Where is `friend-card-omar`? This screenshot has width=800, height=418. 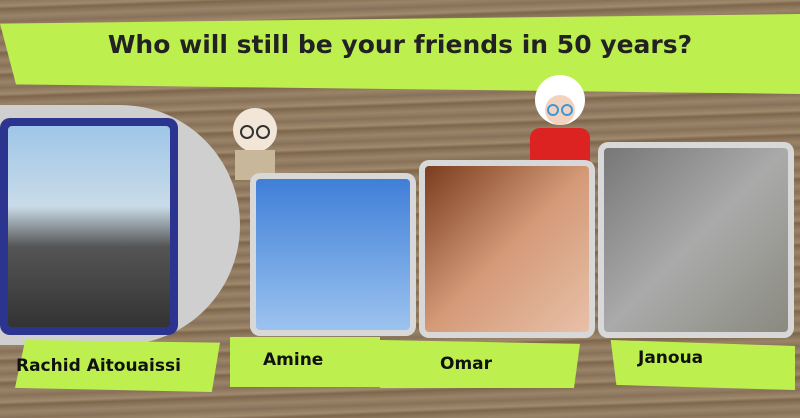
friend-card-omar is located at coordinates (507, 249).